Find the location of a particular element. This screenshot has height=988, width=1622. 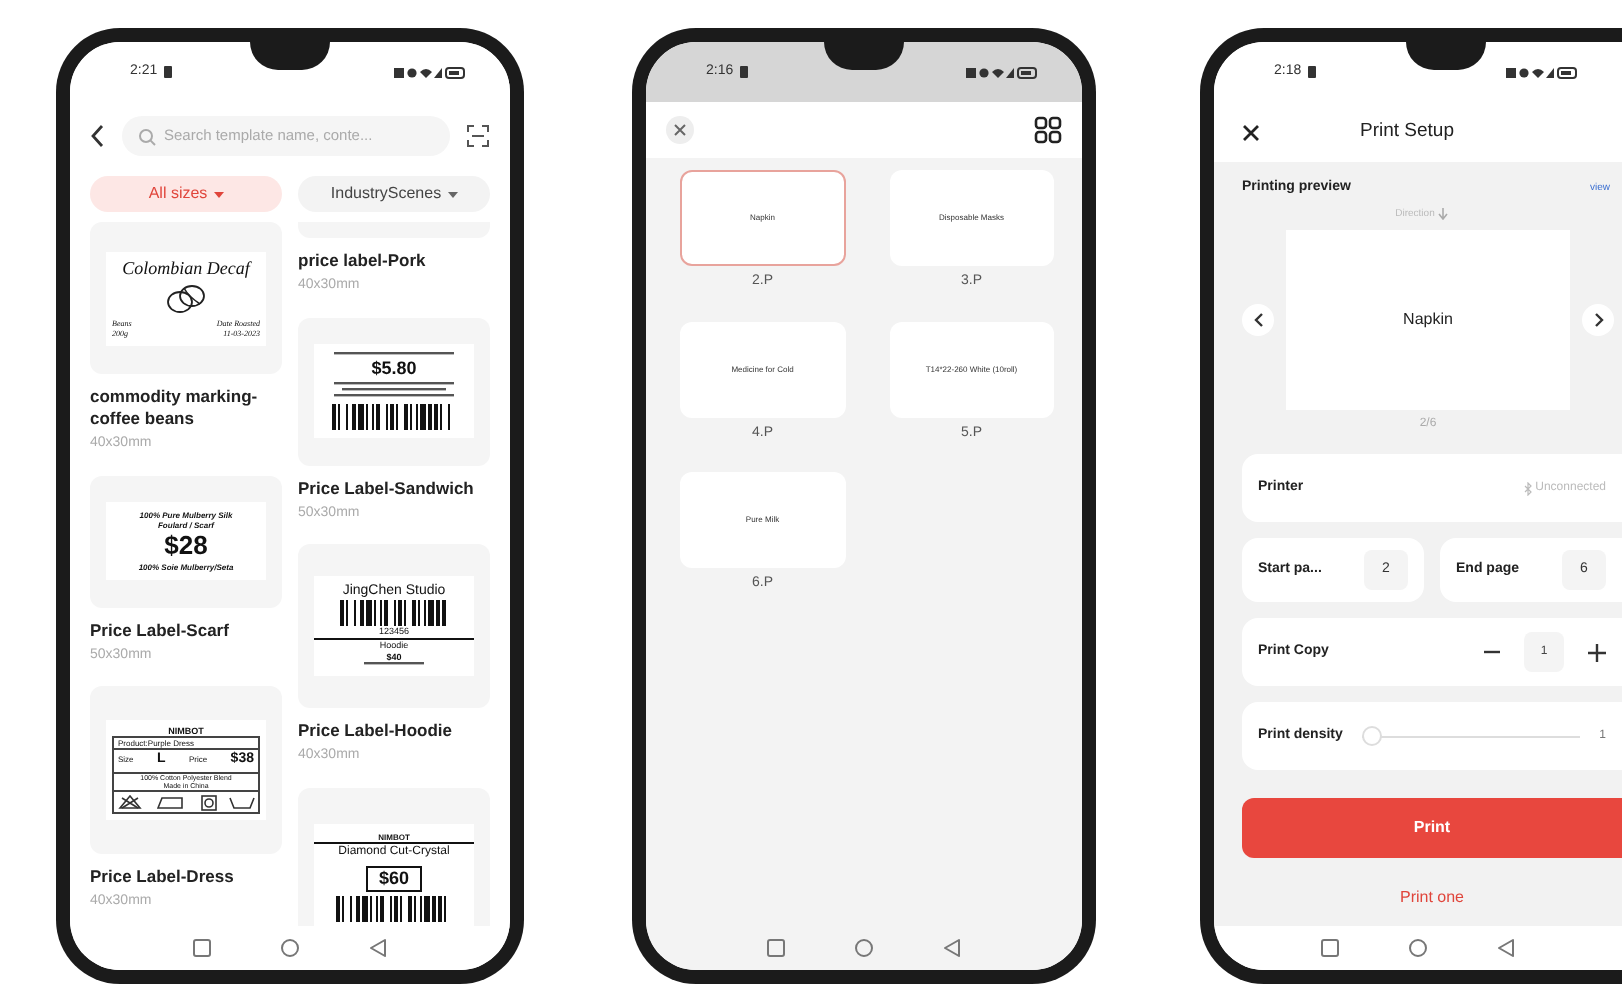

template-title: price label-Pork is located at coordinates (363, 261).